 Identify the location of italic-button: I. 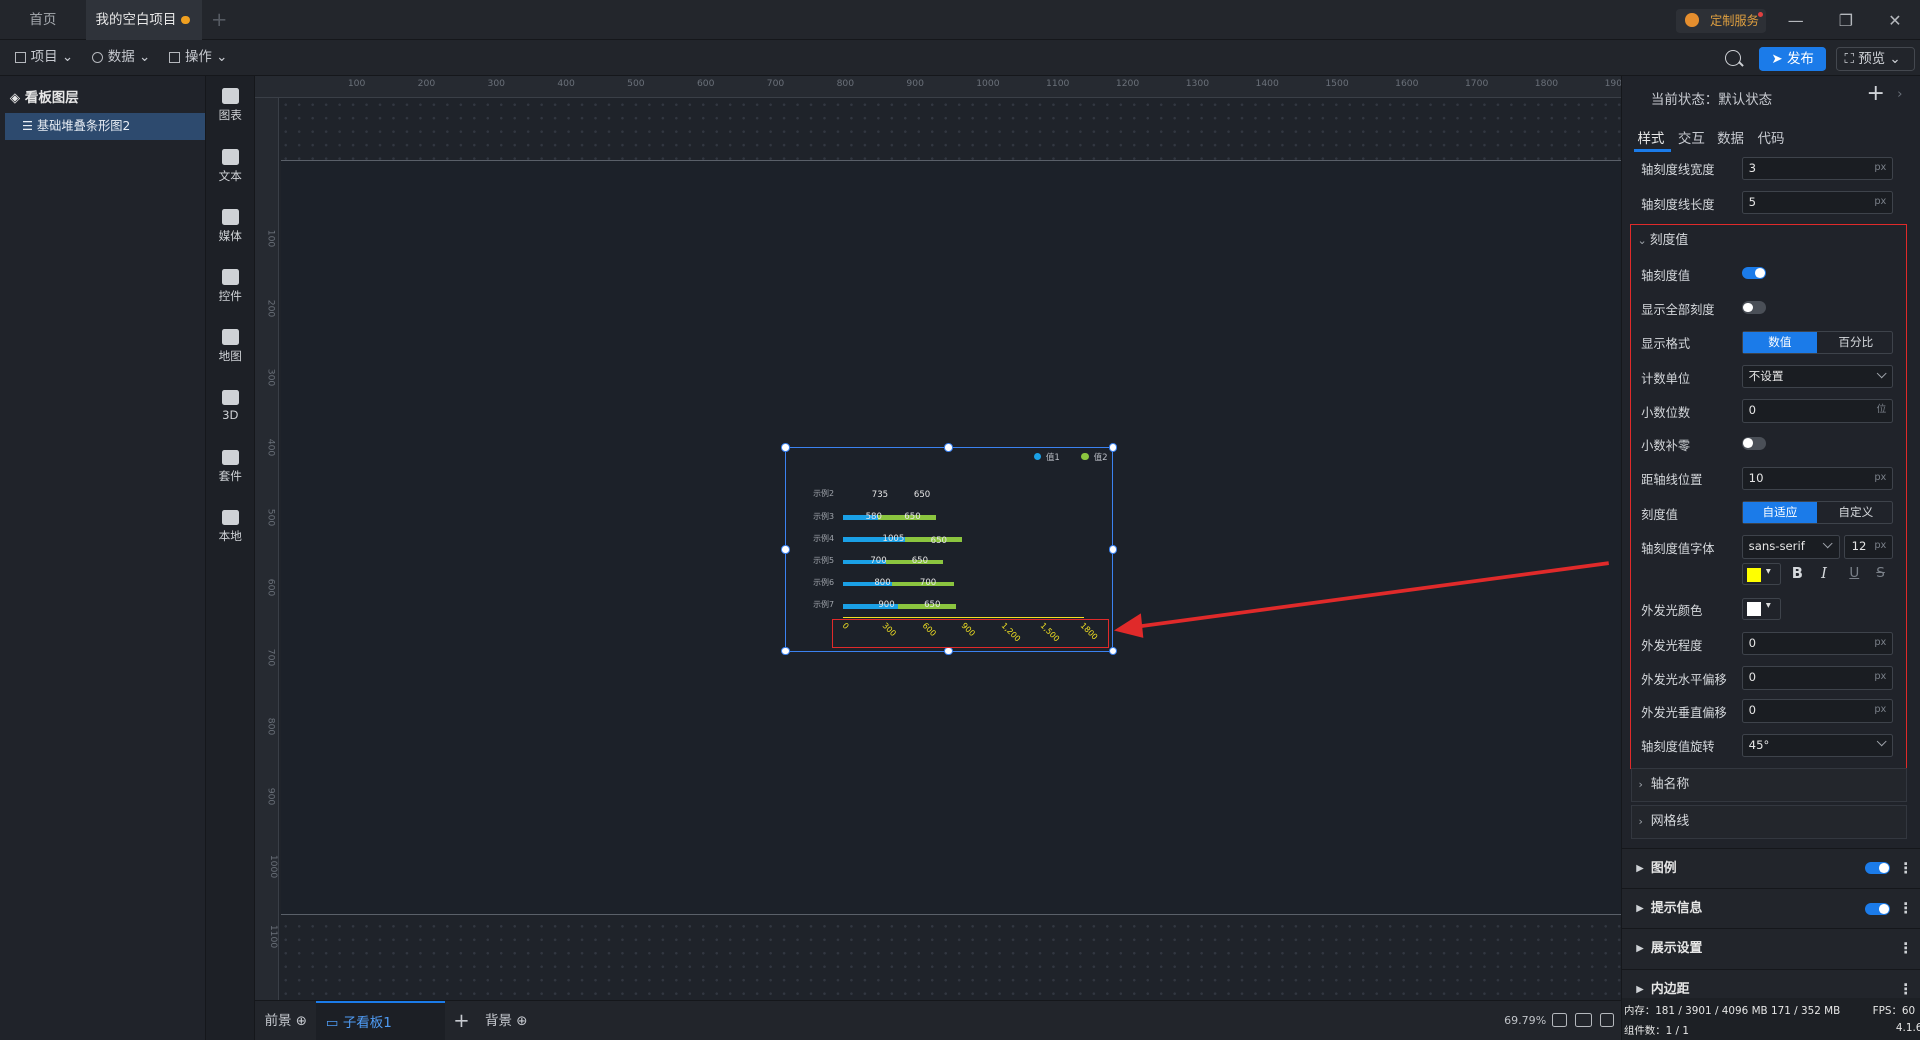
(1824, 573).